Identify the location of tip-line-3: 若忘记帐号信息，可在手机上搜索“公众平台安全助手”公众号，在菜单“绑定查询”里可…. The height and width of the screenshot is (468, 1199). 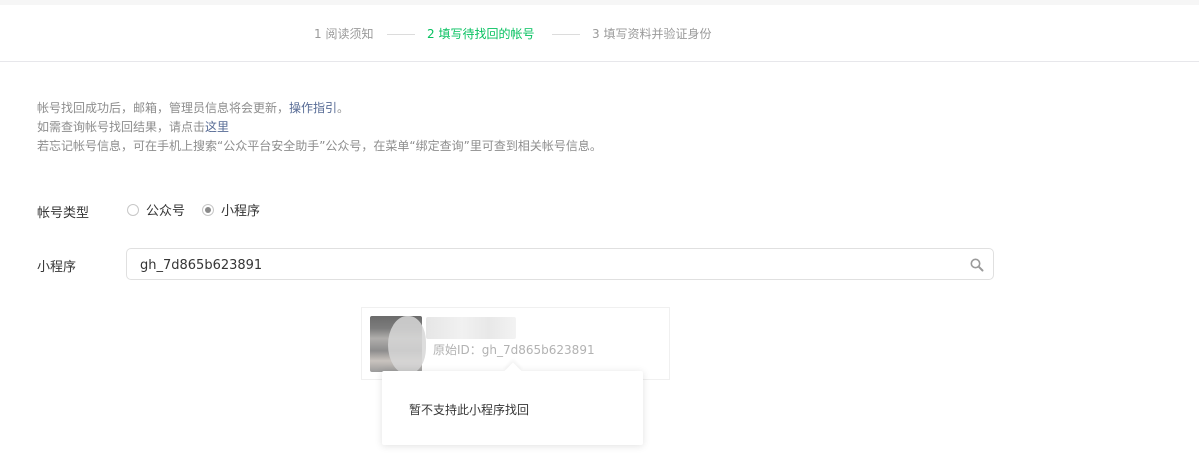
(319, 146).